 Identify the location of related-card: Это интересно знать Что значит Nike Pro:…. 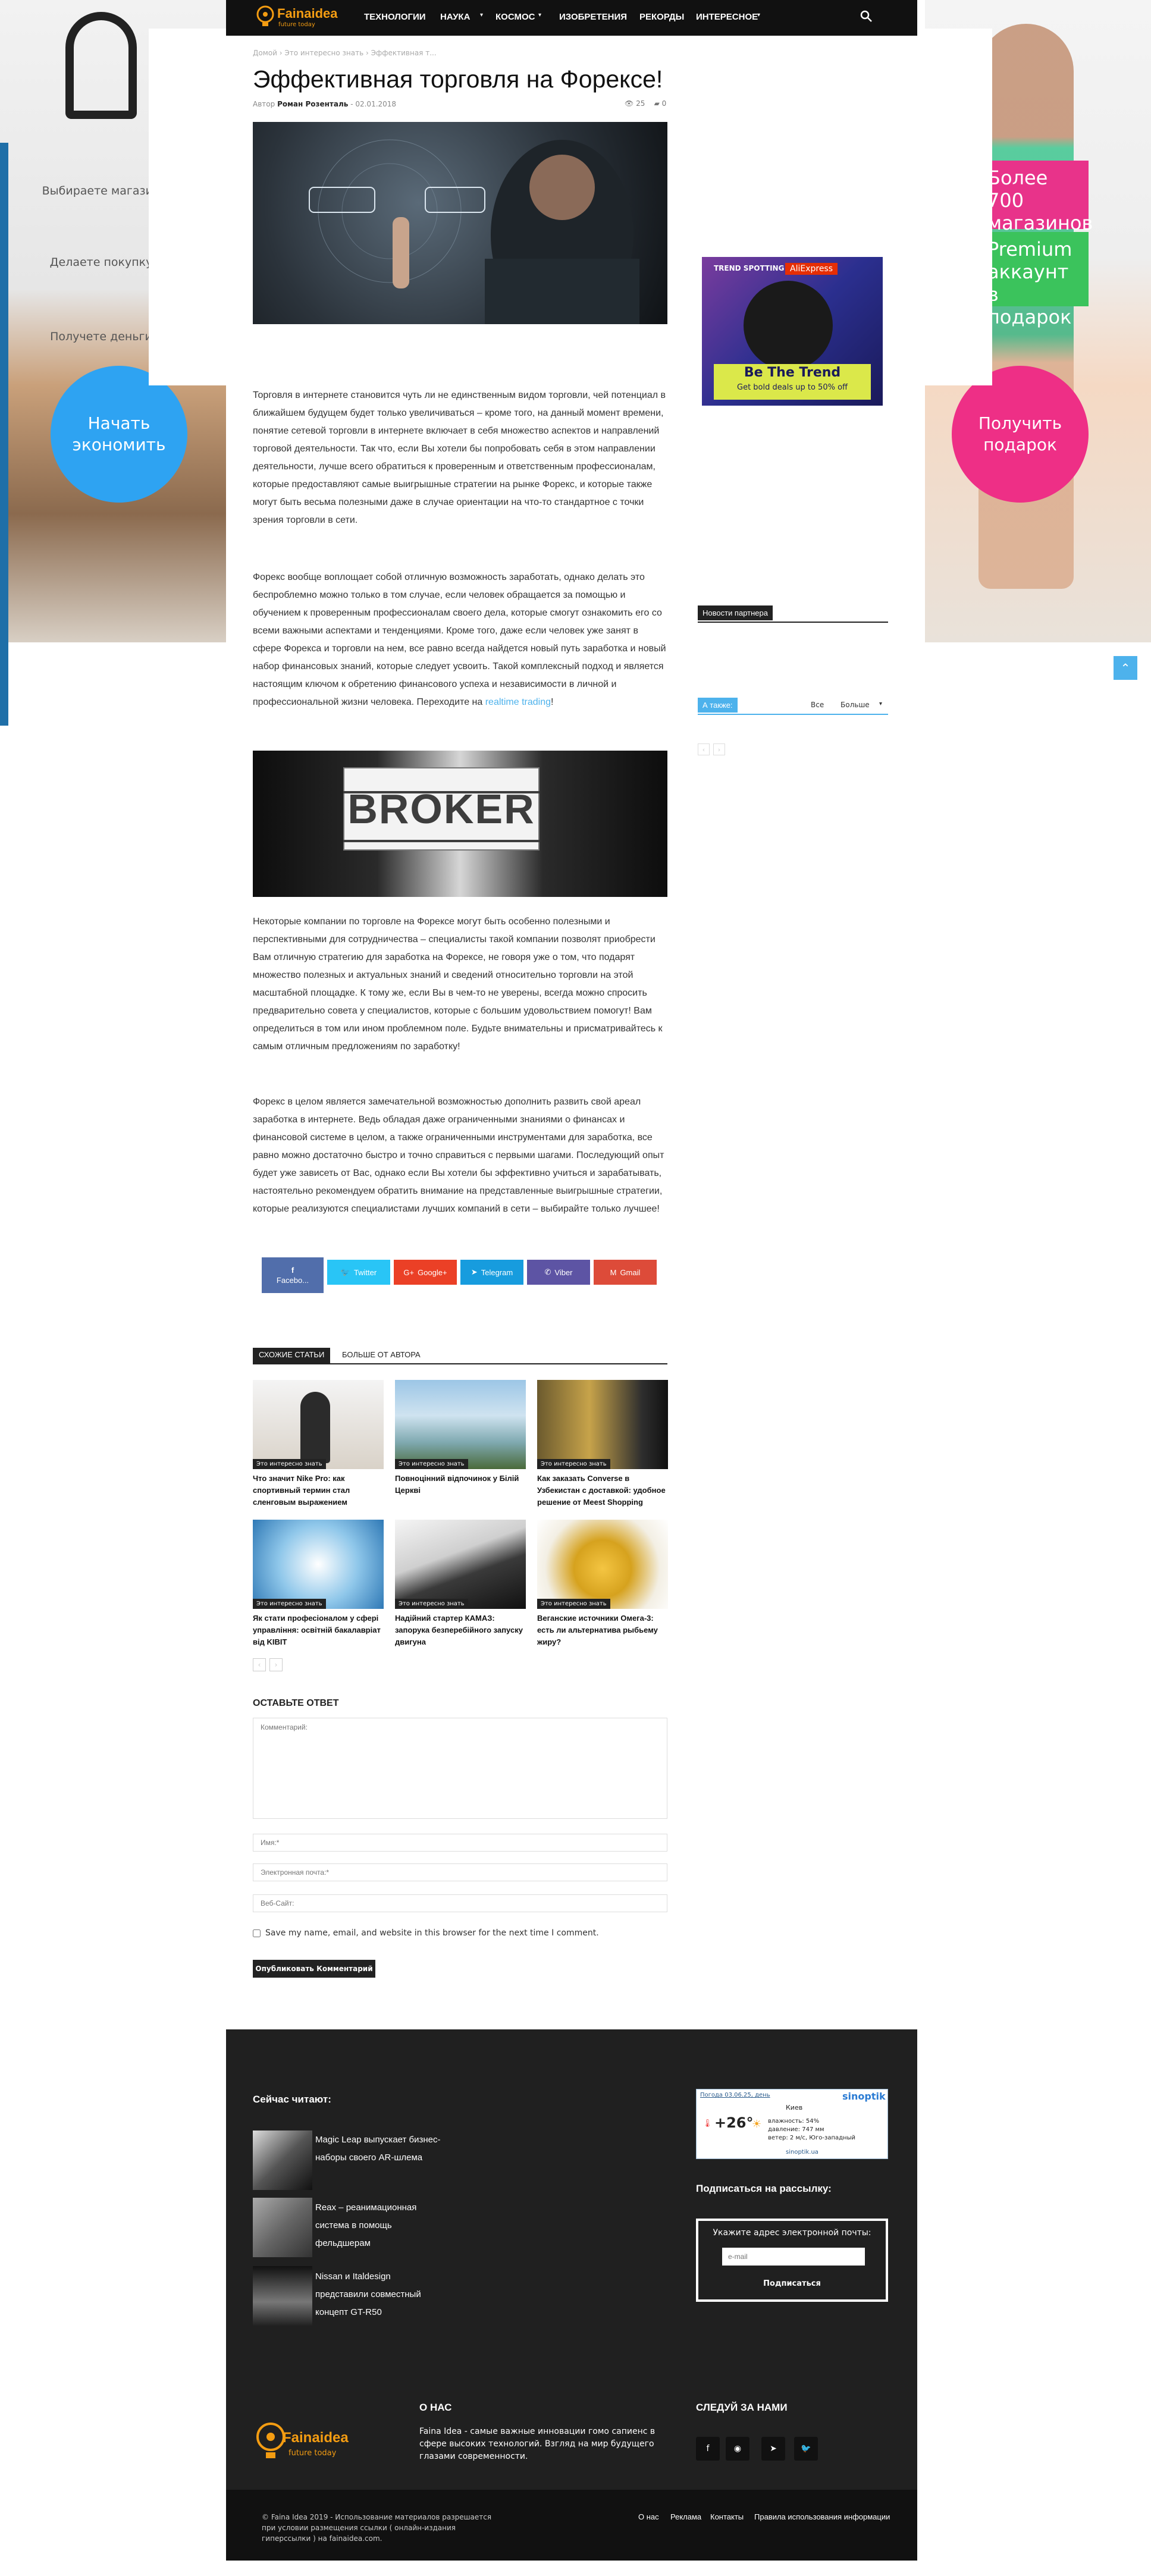
(319, 1444).